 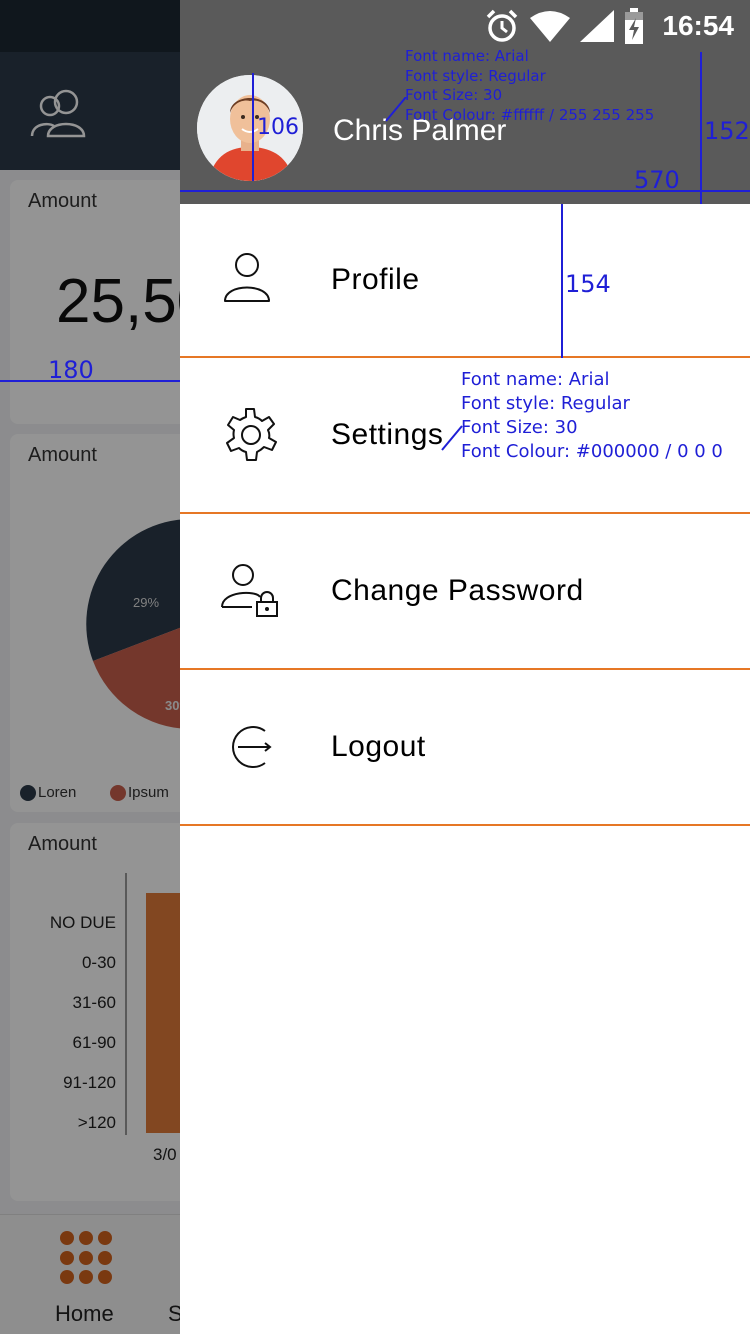 What do you see at coordinates (252, 747) in the screenshot?
I see `logout-icon` at bounding box center [252, 747].